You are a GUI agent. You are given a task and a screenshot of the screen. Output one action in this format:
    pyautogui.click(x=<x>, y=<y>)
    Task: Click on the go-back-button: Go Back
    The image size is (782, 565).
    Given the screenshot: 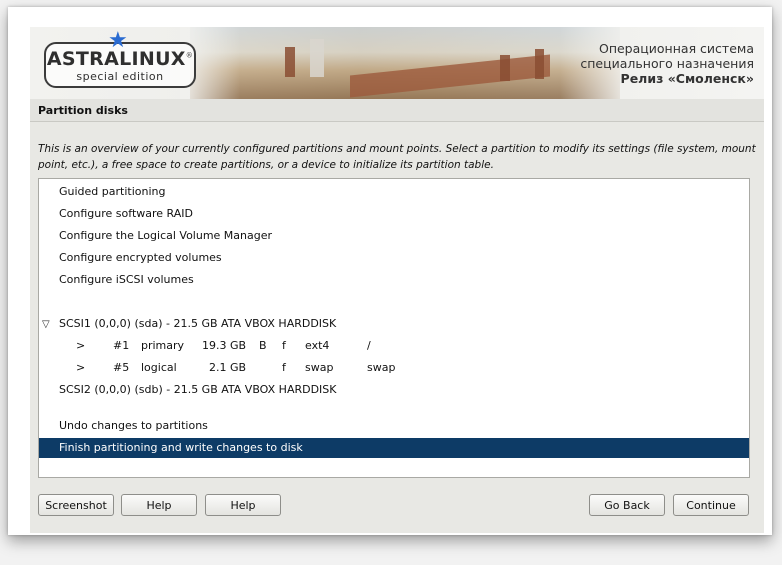 What is the action you would take?
    pyautogui.click(x=627, y=505)
    